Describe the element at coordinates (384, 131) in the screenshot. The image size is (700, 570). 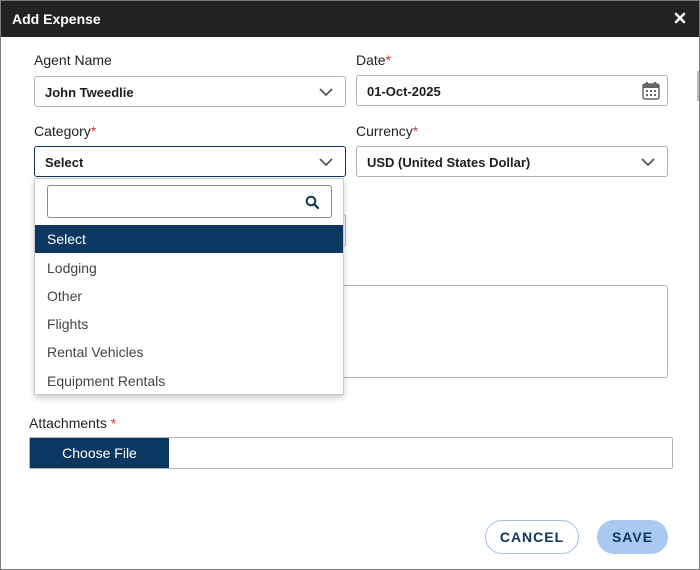
I see `currency-label-text: Currency` at that location.